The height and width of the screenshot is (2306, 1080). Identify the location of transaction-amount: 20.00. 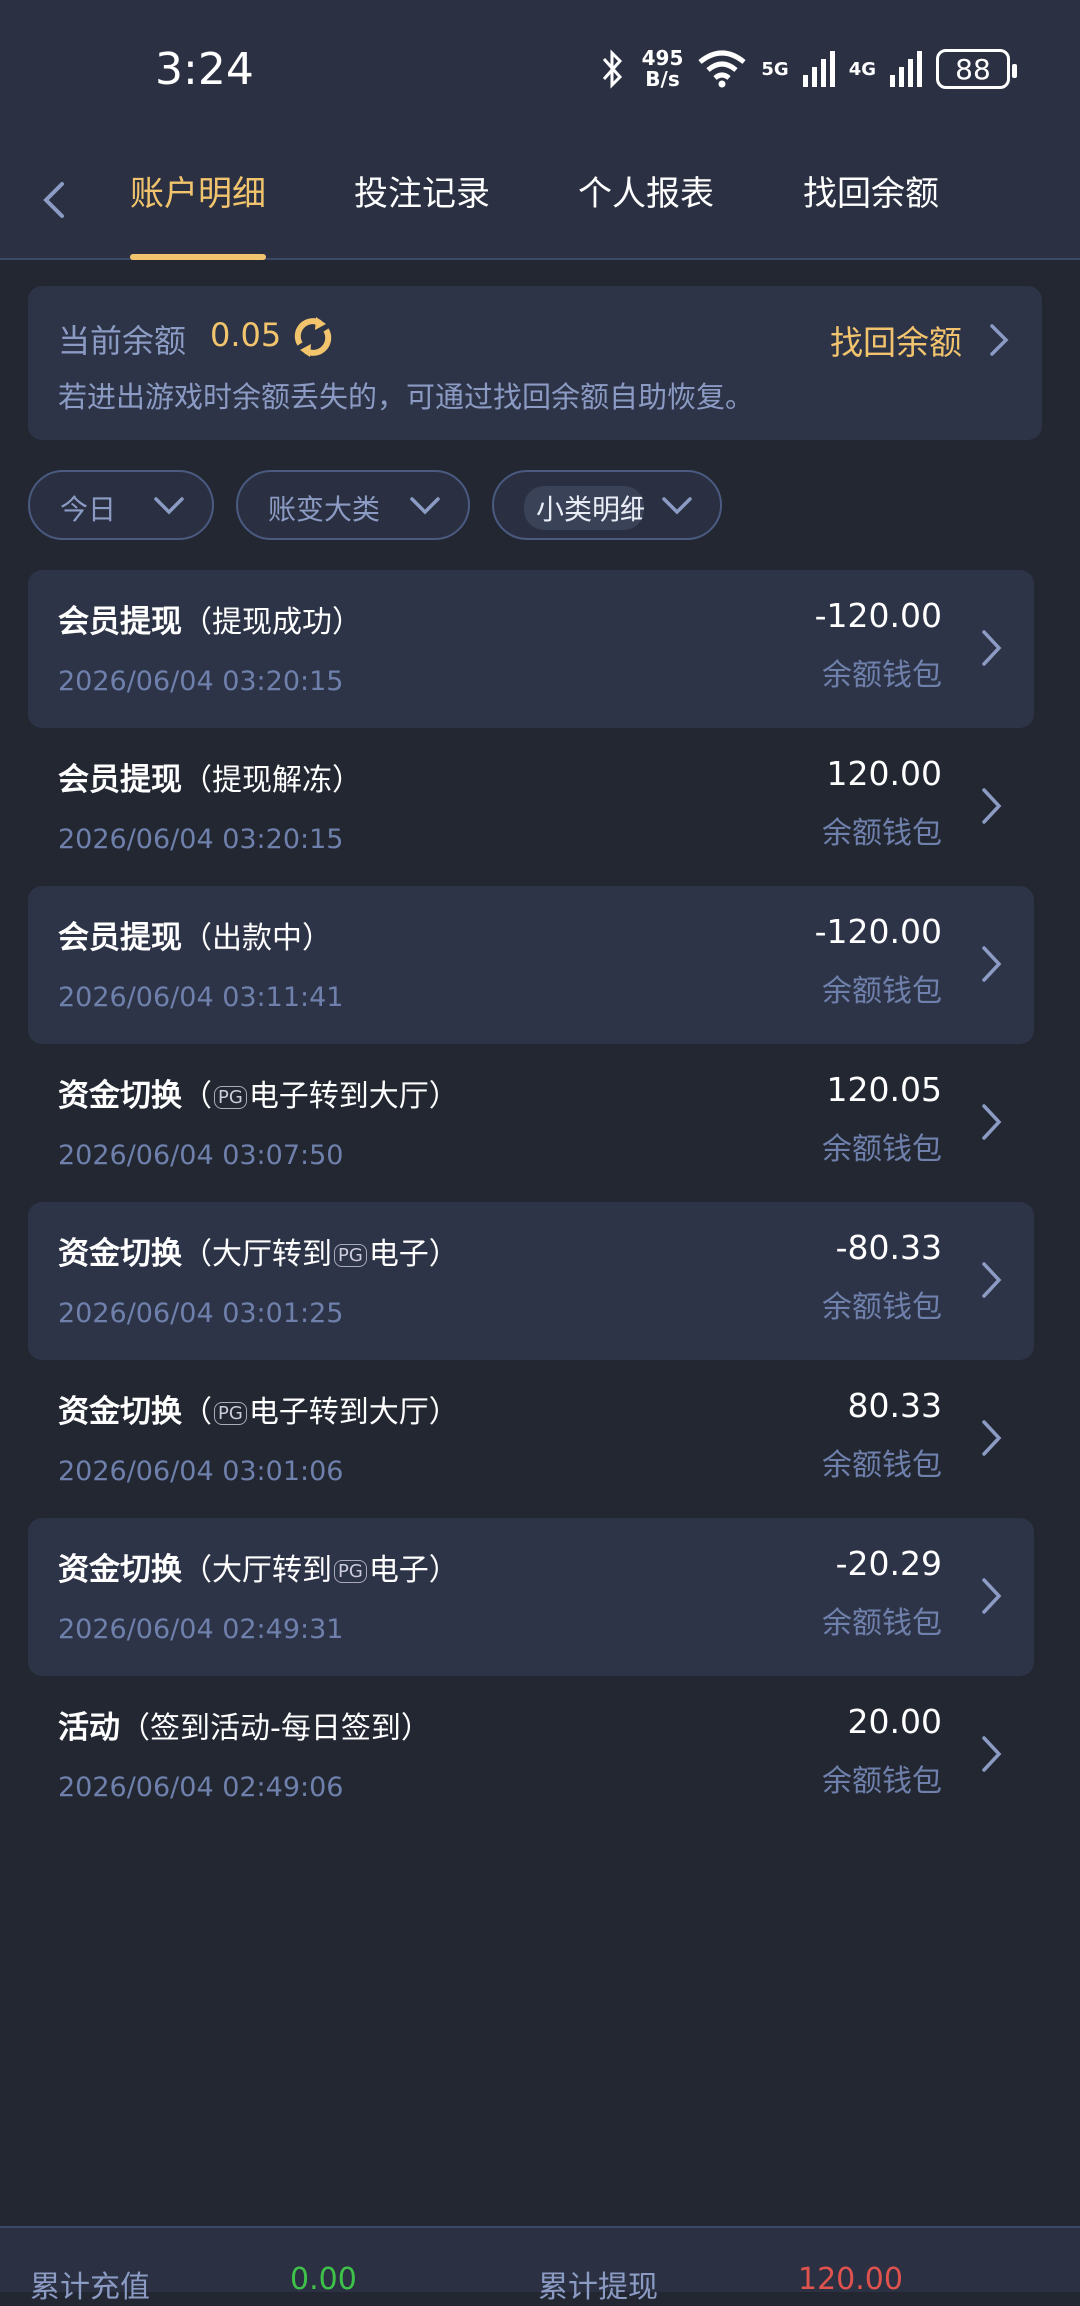
(894, 1721).